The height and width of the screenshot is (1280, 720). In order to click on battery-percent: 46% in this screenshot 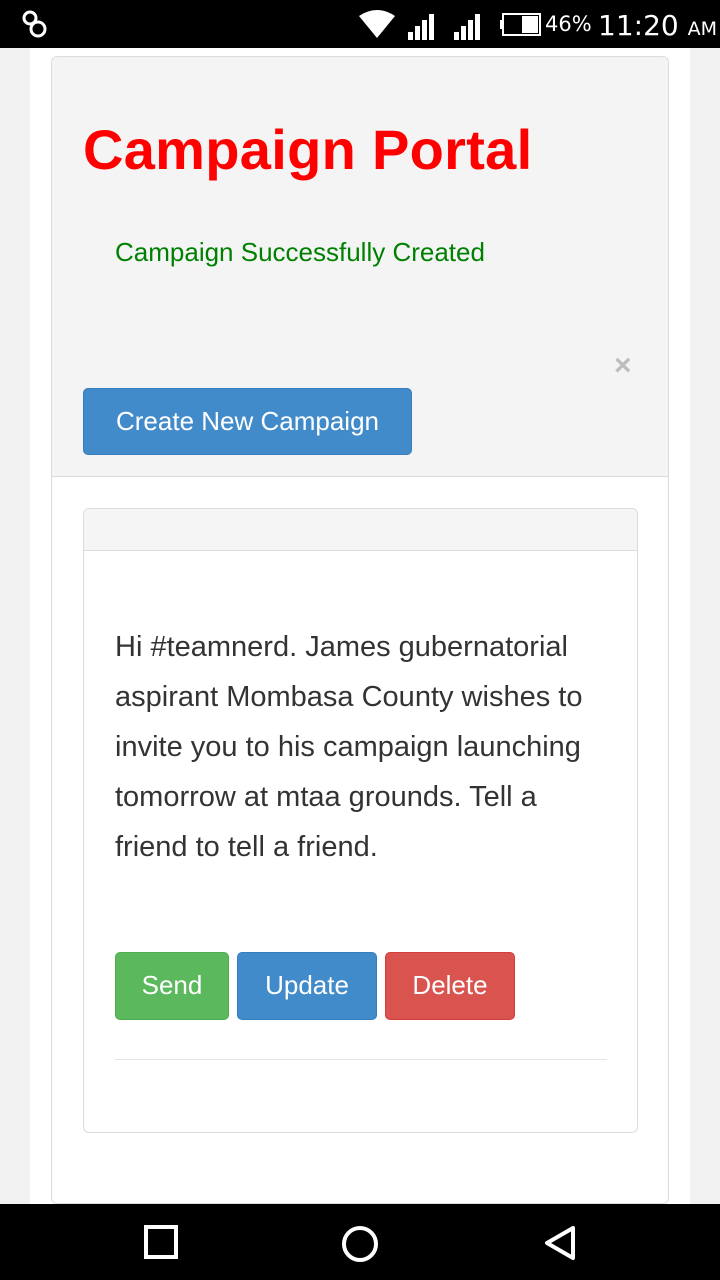, I will do `click(568, 24)`.